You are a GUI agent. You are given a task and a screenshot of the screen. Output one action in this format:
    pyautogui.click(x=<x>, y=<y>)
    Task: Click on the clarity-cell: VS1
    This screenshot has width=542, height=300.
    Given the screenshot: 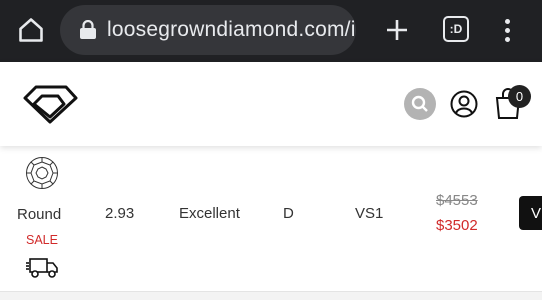 What is the action you would take?
    pyautogui.click(x=369, y=213)
    